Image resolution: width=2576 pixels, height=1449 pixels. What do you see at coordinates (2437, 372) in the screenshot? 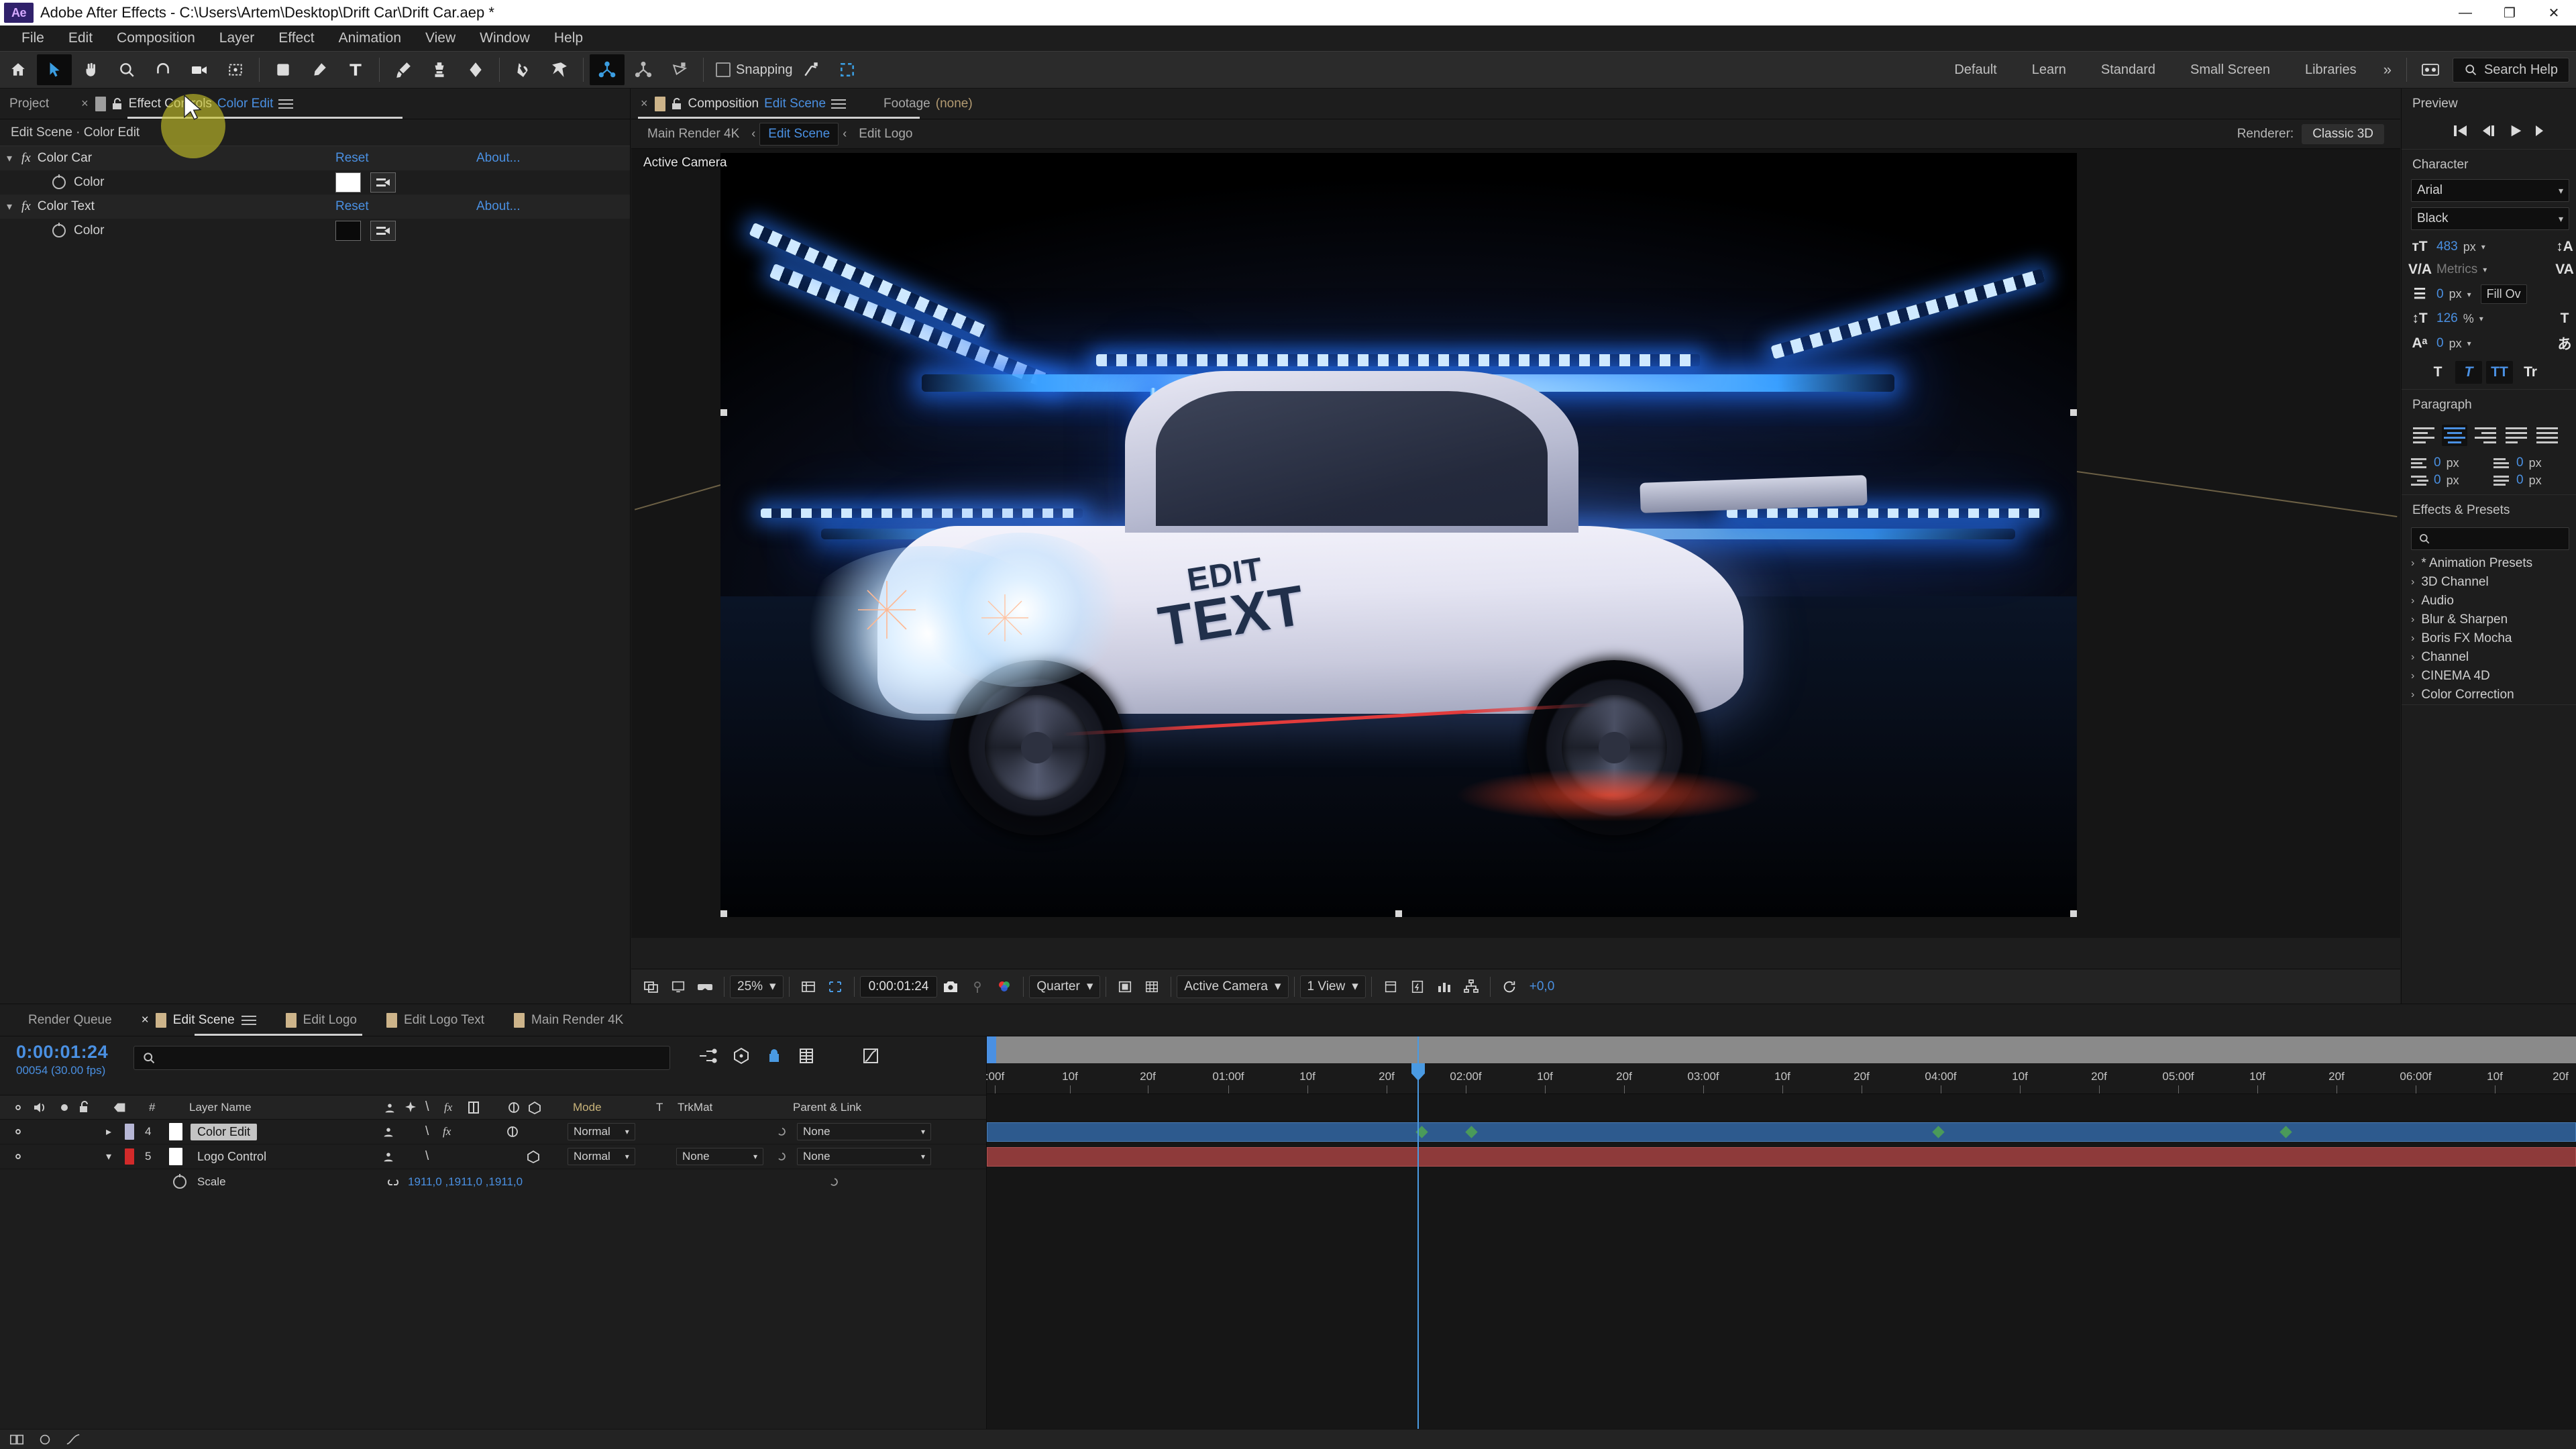
I see `faux-bold-button: T` at bounding box center [2437, 372].